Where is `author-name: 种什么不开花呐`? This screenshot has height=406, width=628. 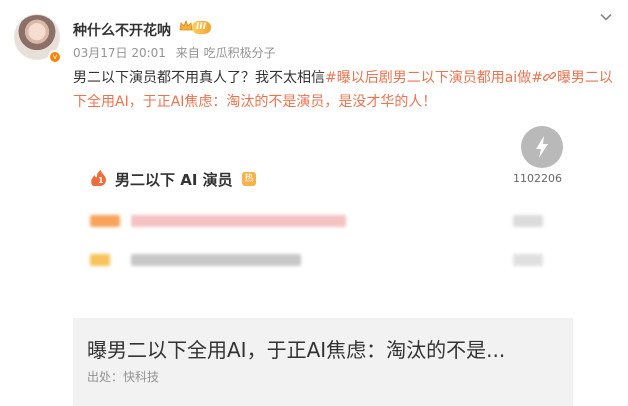 author-name: 种什么不开花呐 is located at coordinates (122, 30).